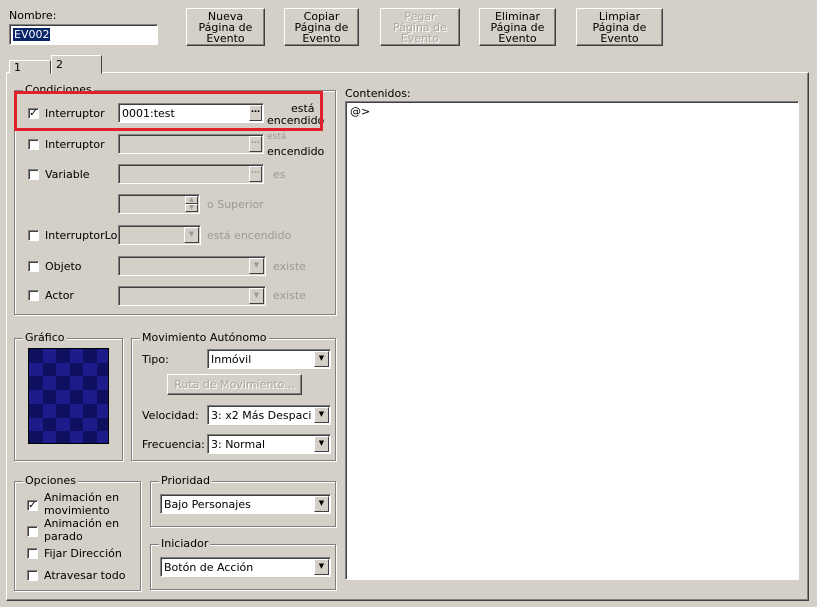 The width and height of the screenshot is (817, 607). What do you see at coordinates (191, 208) in the screenshot?
I see `spin-down-icon: ▼` at bounding box center [191, 208].